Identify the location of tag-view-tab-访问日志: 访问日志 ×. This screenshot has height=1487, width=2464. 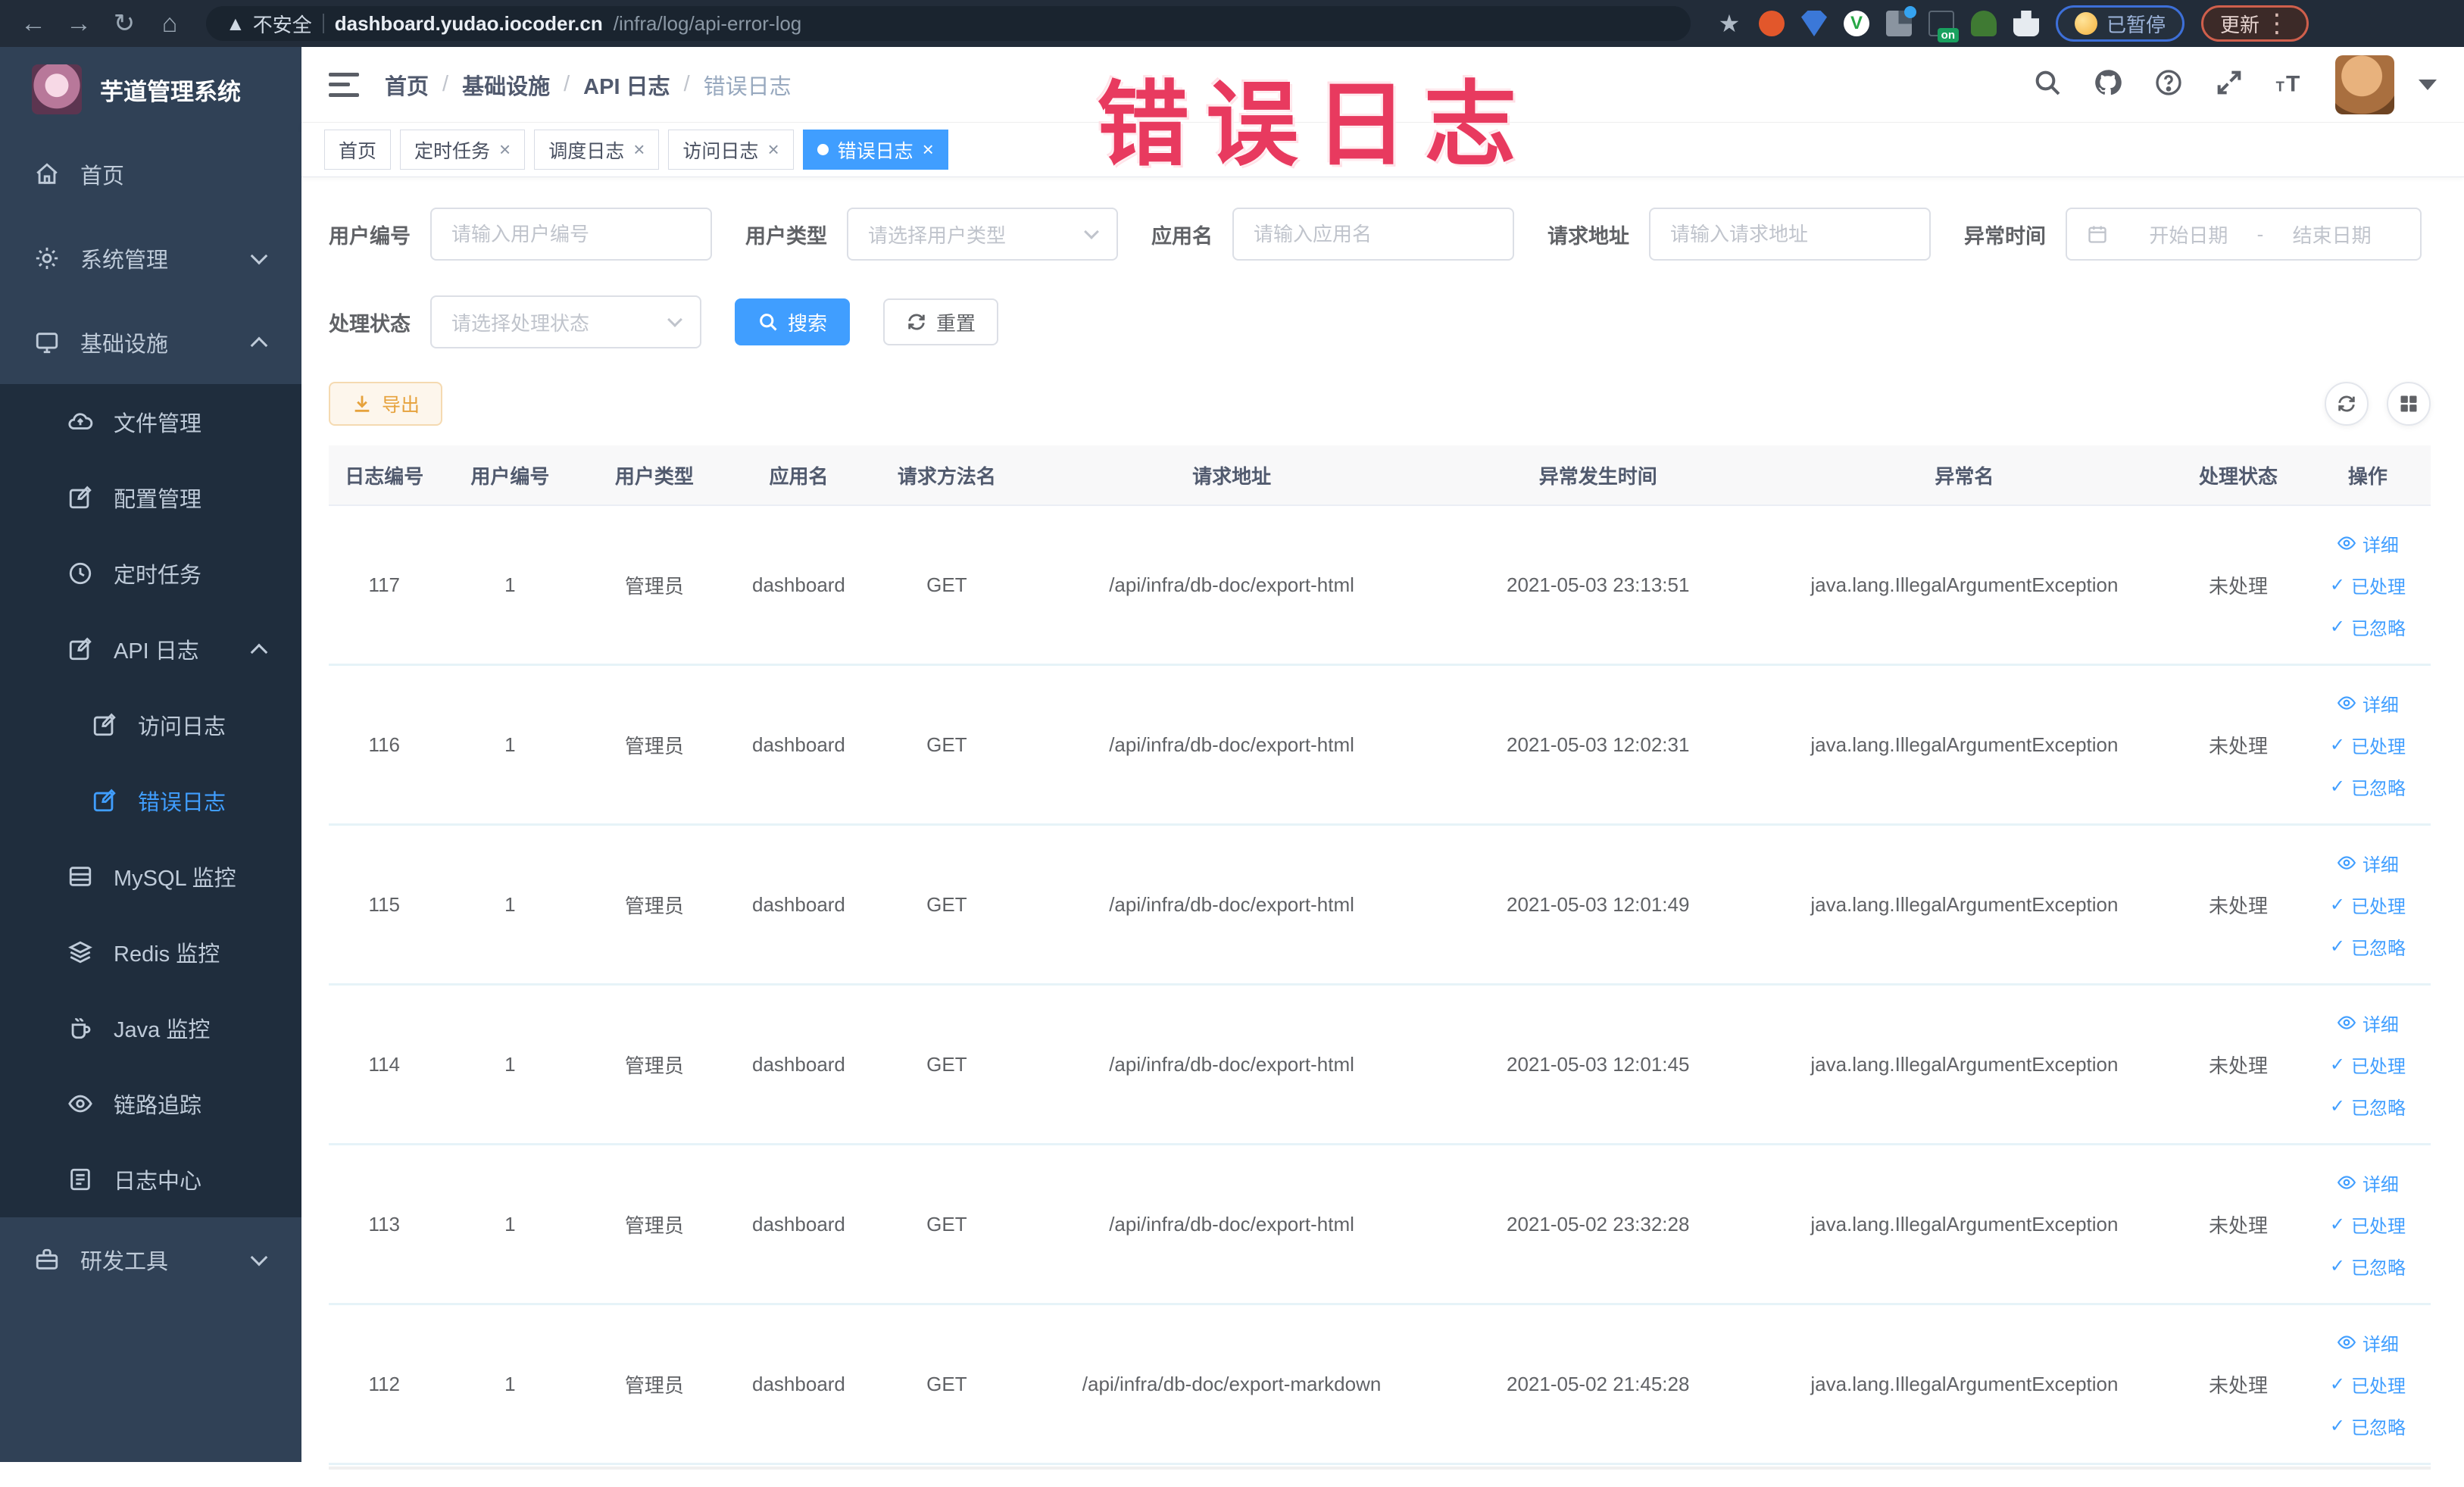
(731, 150).